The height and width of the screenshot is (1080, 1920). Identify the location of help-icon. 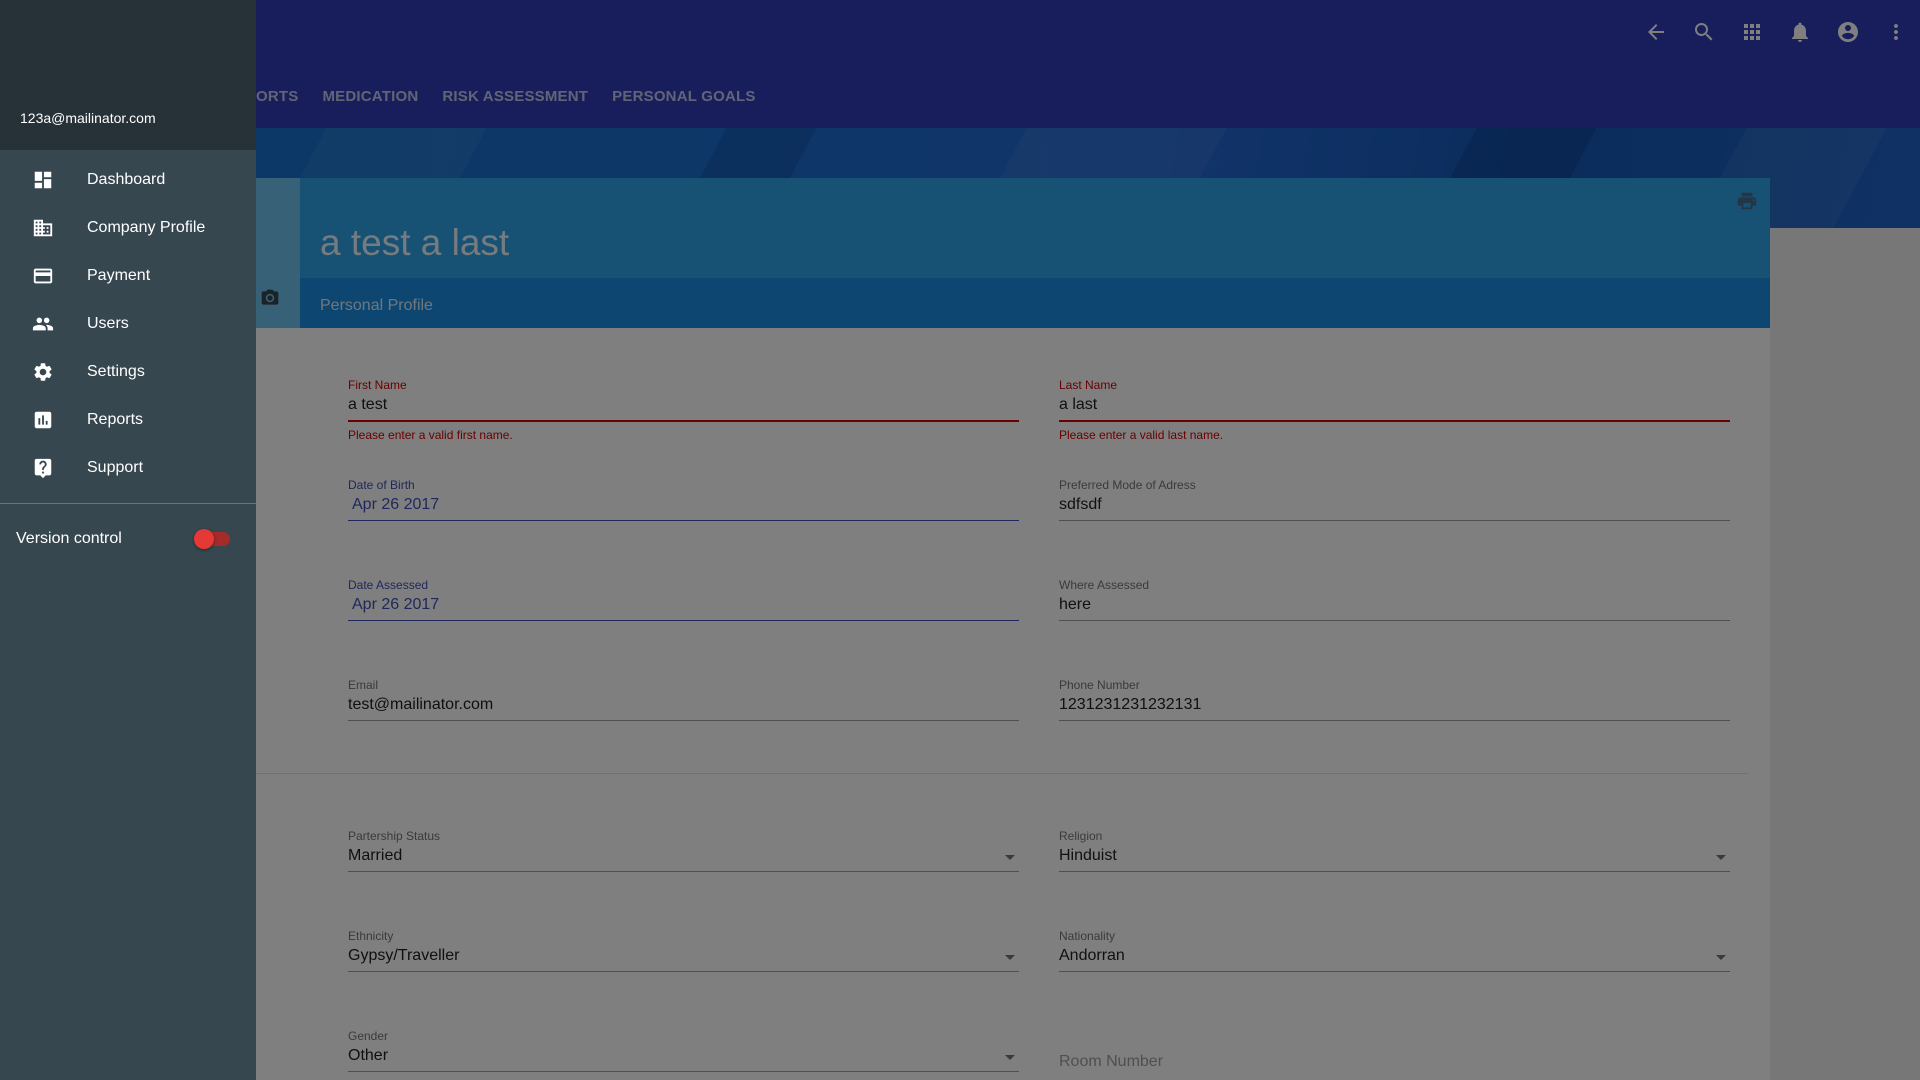
(43, 468).